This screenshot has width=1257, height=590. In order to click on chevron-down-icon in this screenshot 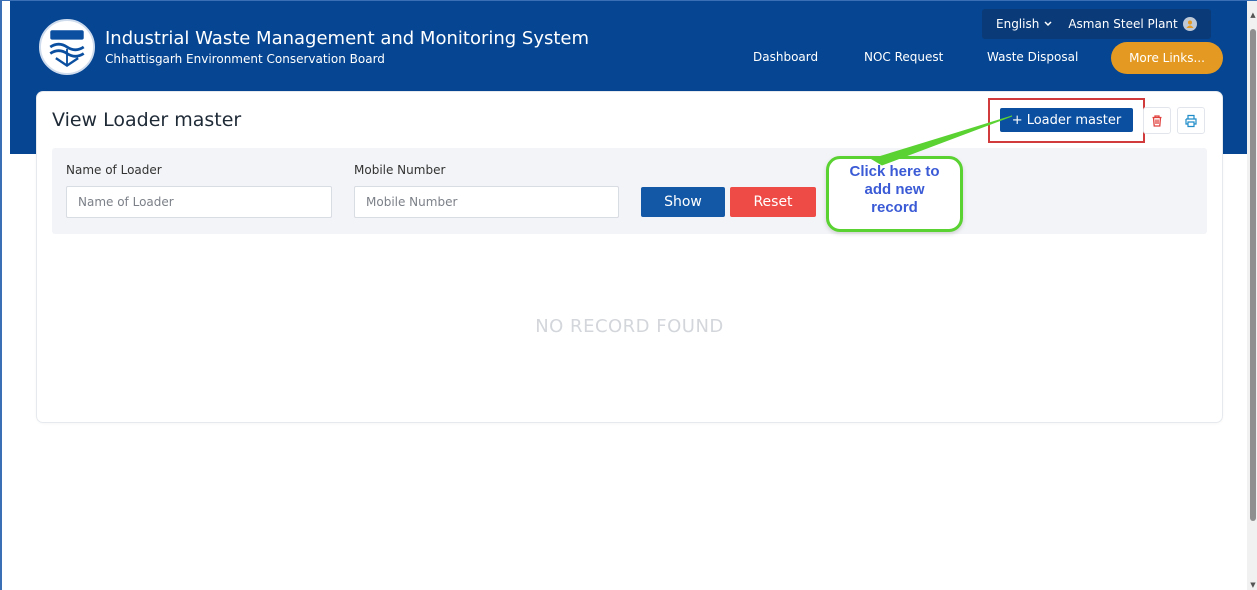, I will do `click(1048, 24)`.